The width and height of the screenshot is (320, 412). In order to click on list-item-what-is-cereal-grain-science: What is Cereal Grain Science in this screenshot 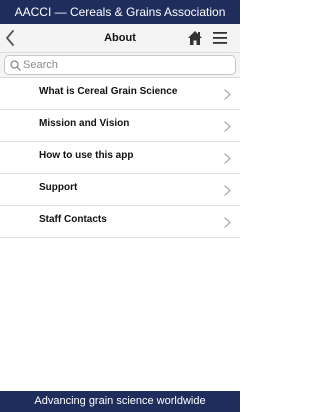, I will do `click(120, 94)`.